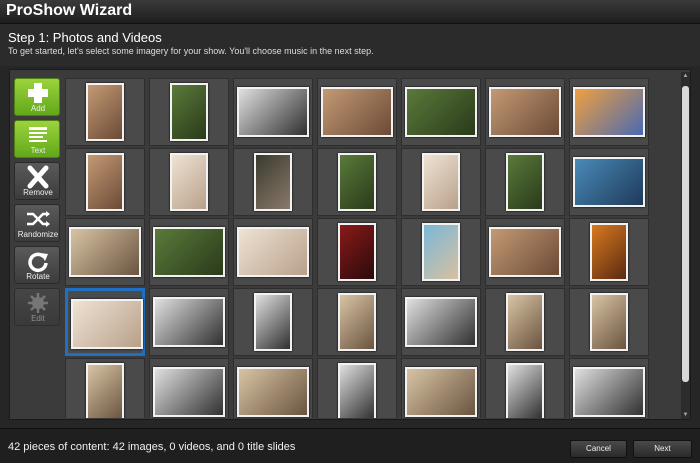  I want to click on scroll-up-arrow-icon: ▲, so click(685, 76).